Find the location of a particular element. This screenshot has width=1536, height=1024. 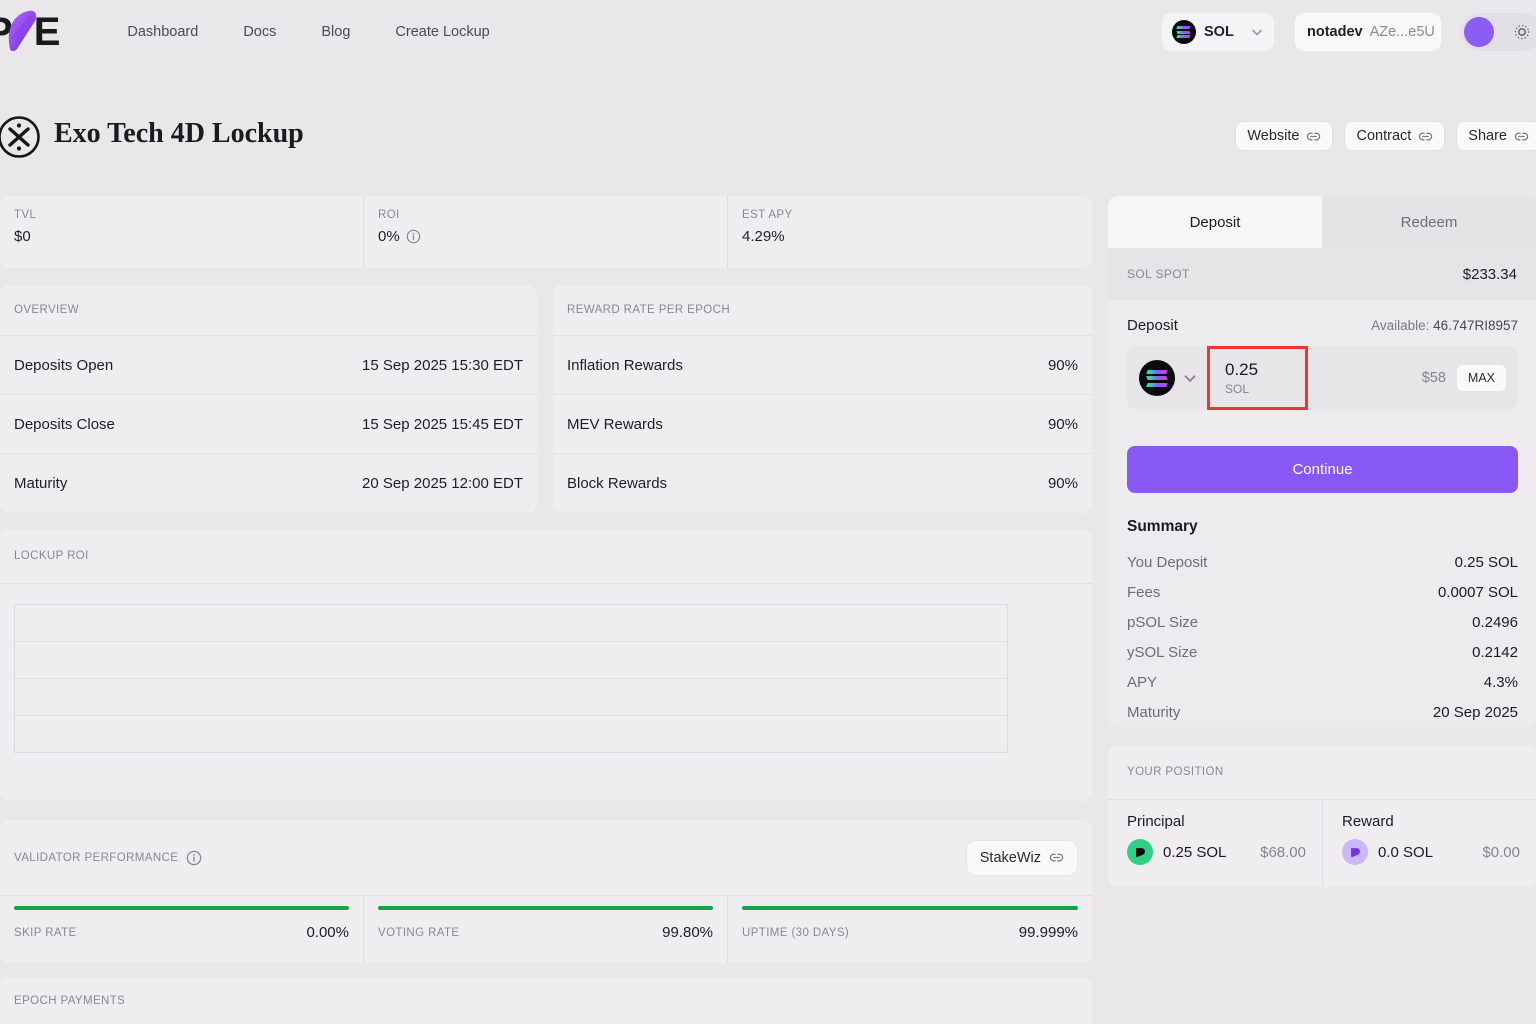

summary-label: ySOL Size is located at coordinates (1162, 652).